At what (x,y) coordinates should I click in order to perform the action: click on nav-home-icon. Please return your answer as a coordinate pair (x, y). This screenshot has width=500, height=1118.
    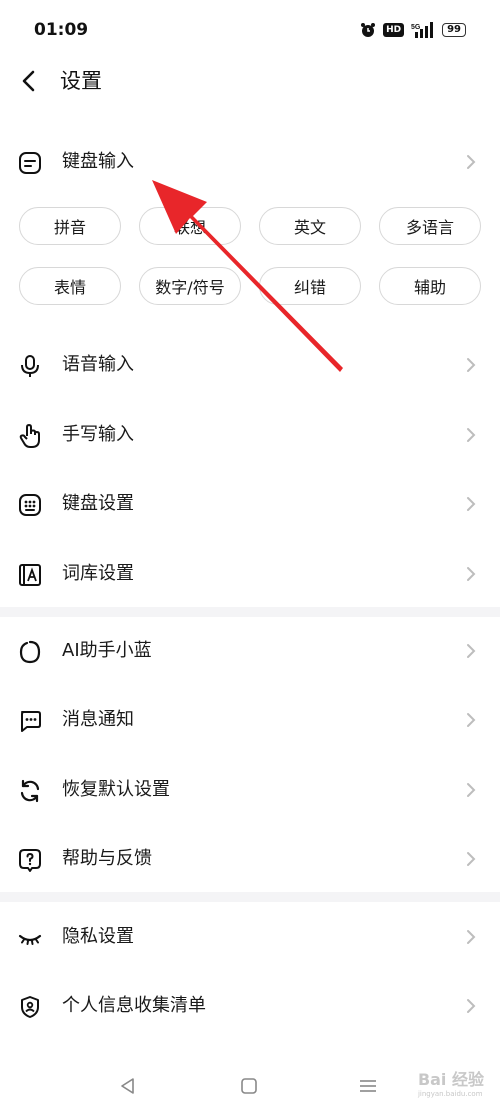
    Looking at the image, I should click on (249, 1086).